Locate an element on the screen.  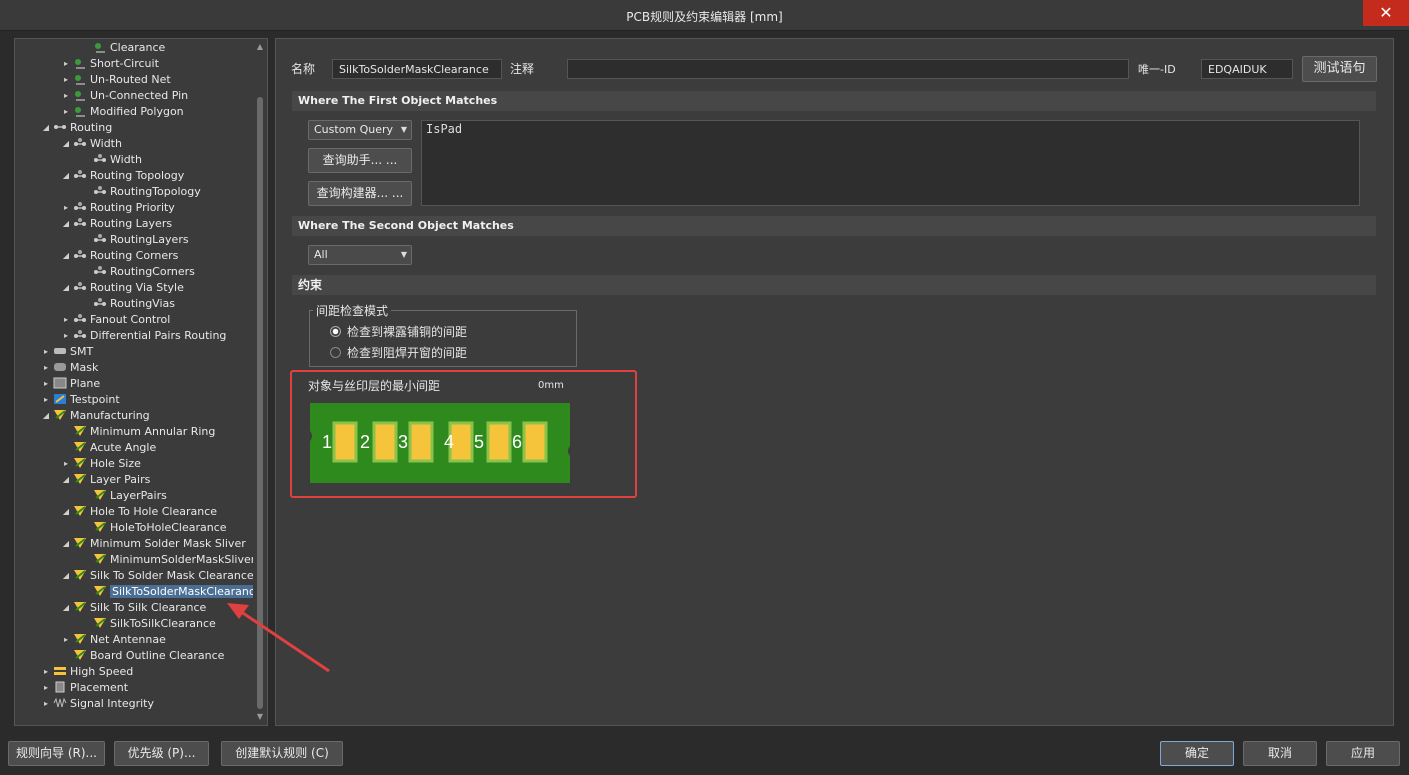
tree-item-board-outline-clearance: Board Outline Clearance is located at coordinates (142, 656).